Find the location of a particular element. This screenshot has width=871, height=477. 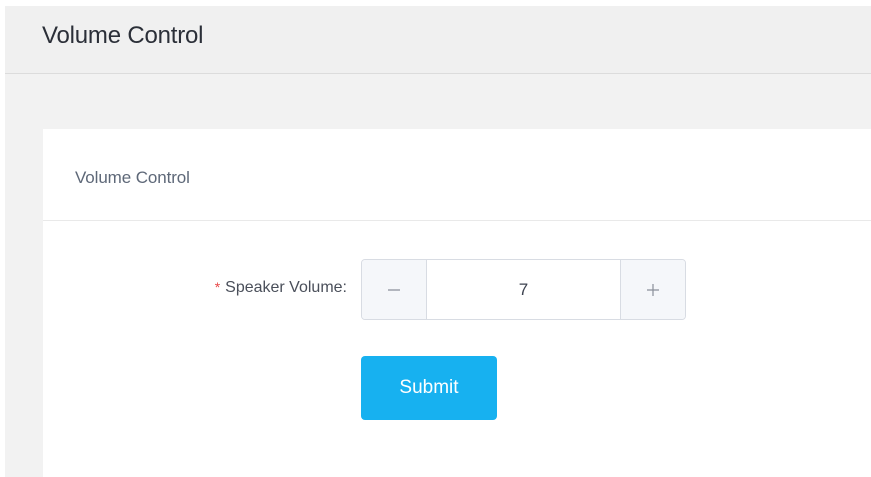

submit-button: Submit is located at coordinates (429, 388).